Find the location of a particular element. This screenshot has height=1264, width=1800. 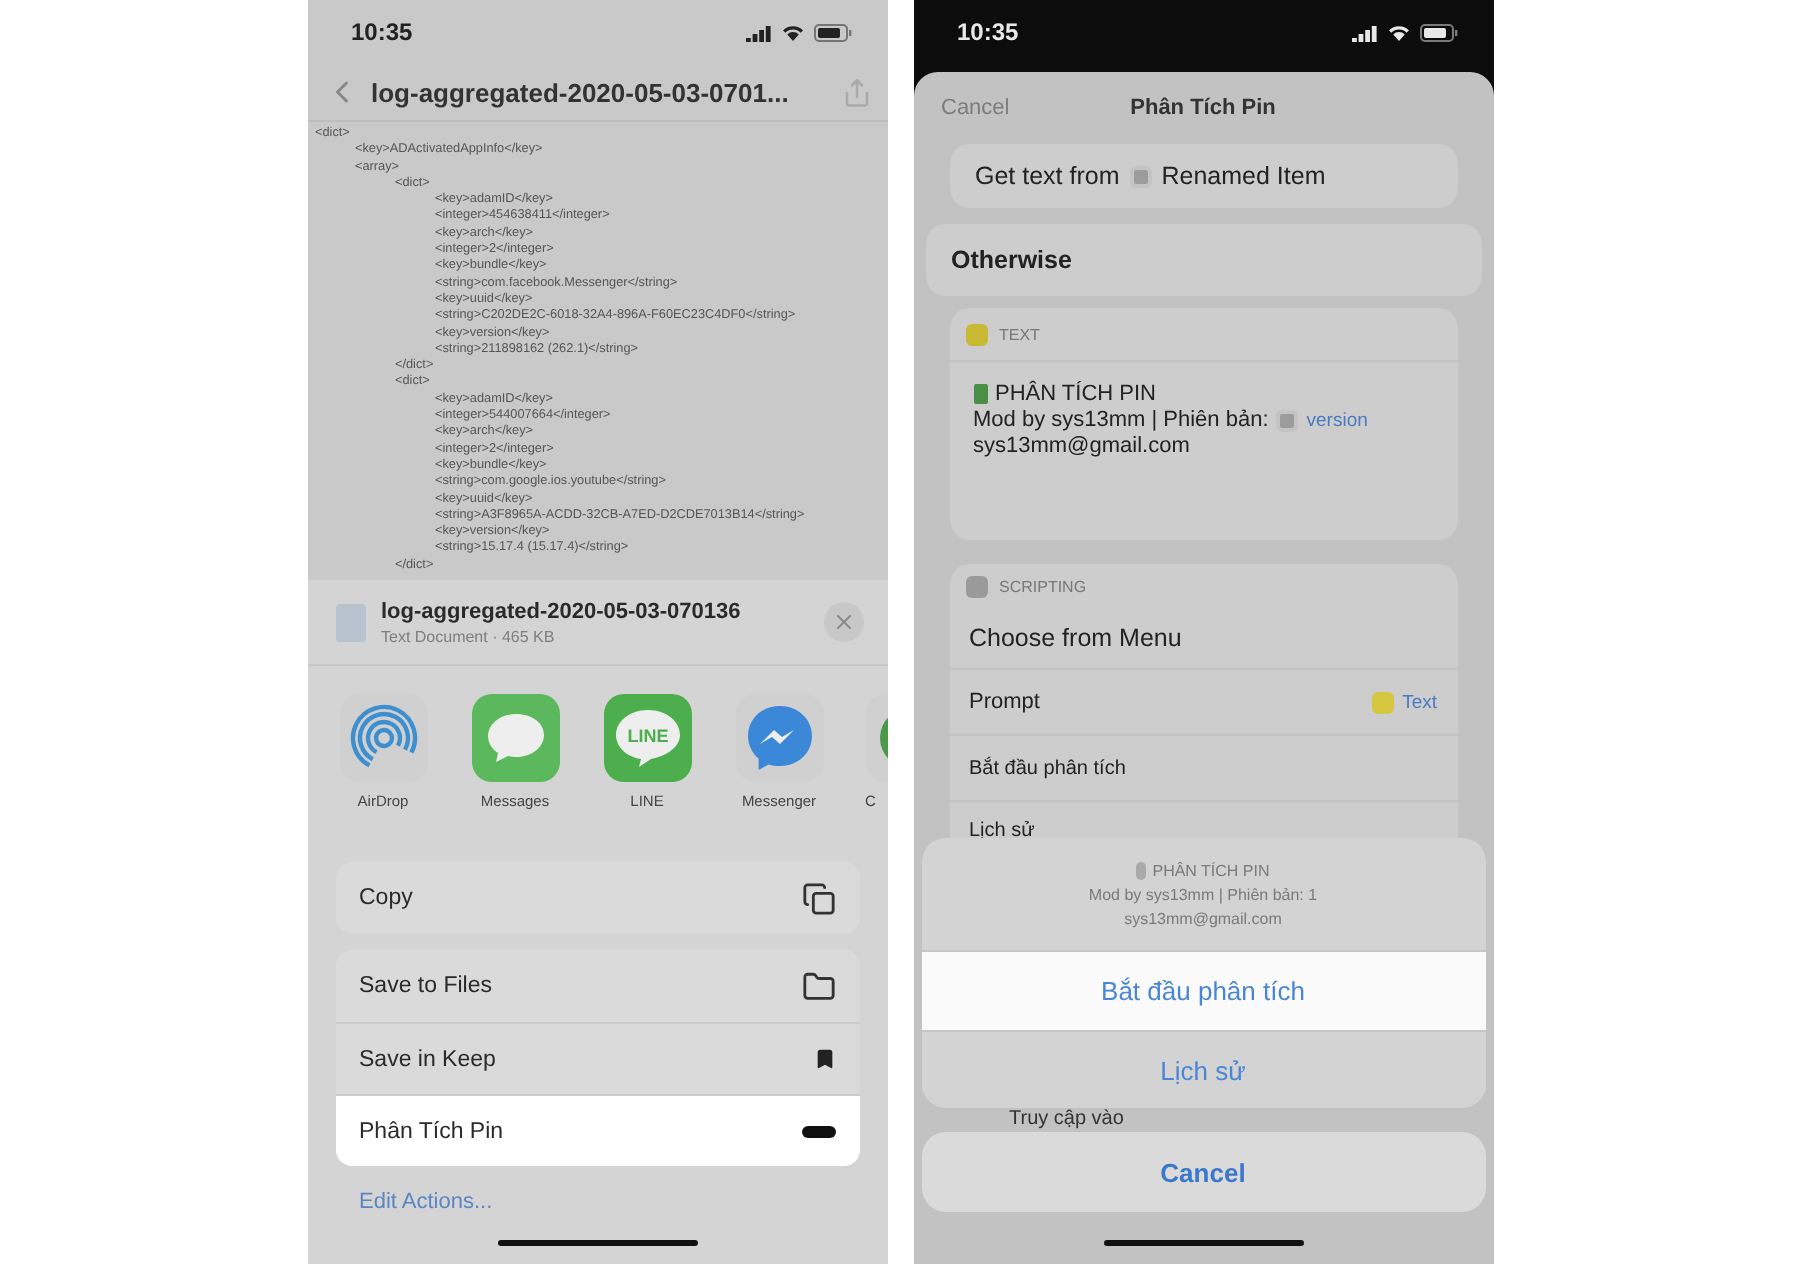

airdrop-icon is located at coordinates (383, 738).